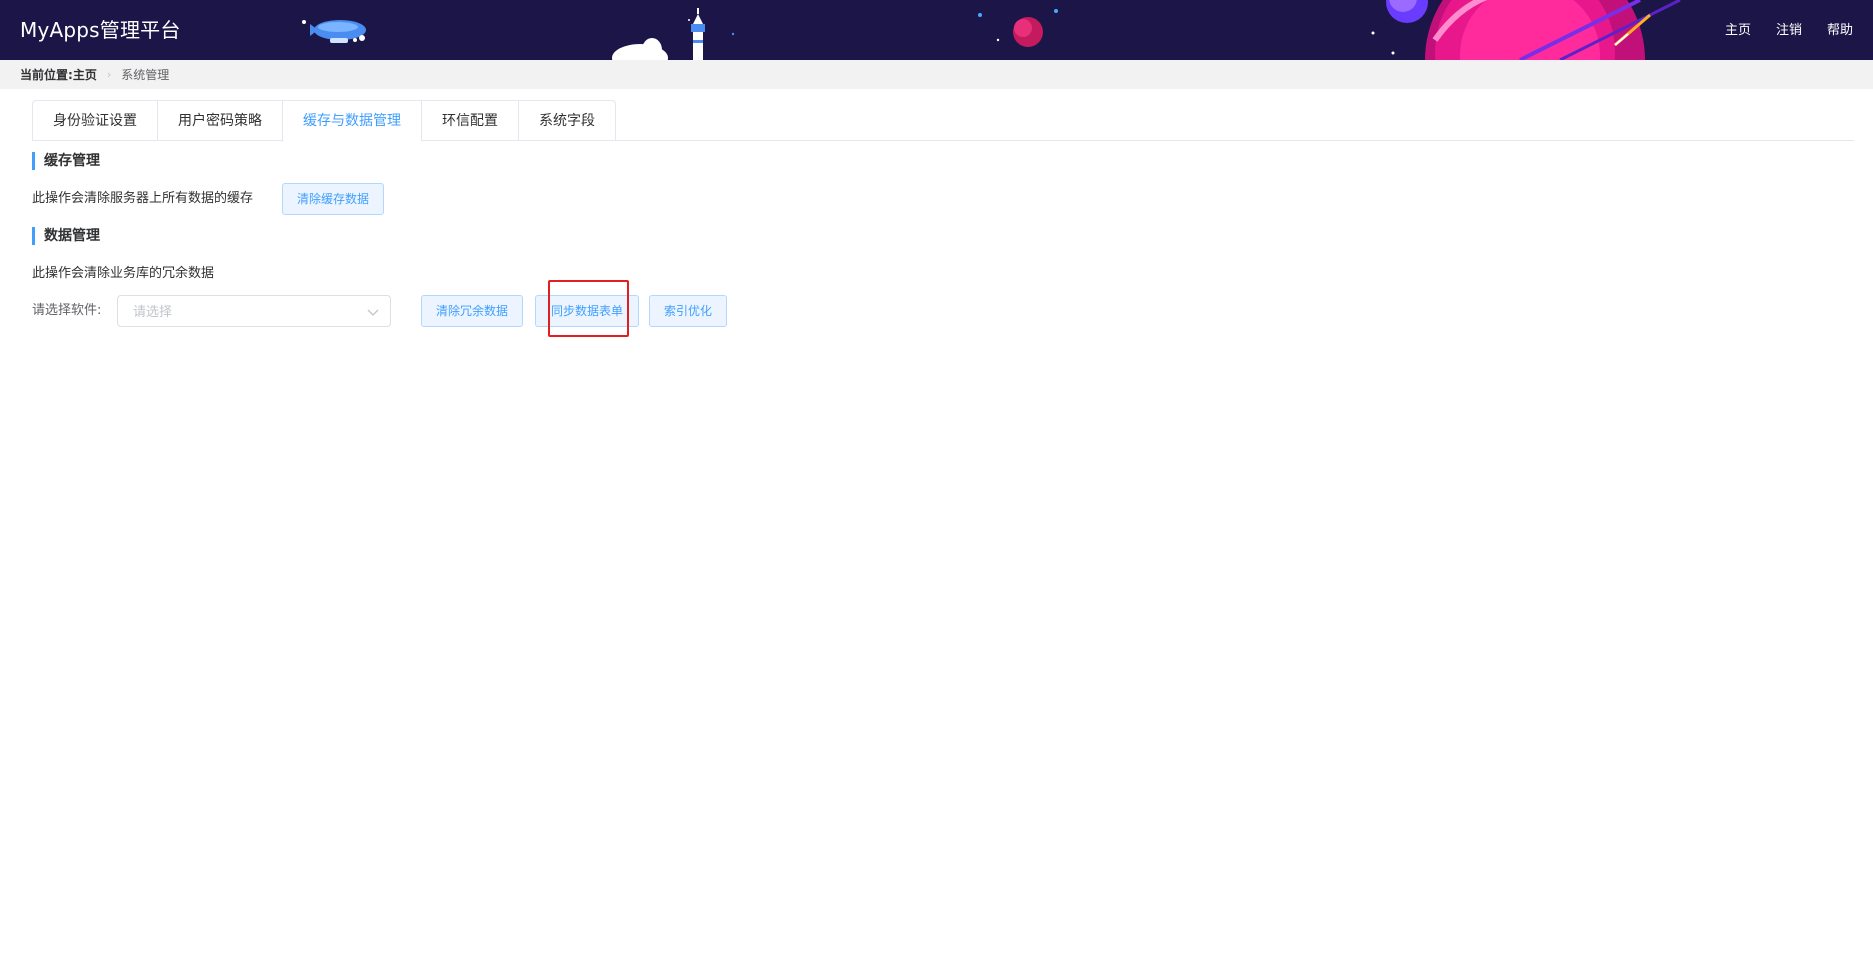  What do you see at coordinates (351, 121) in the screenshot?
I see `tab-cache-data-management: 缓存与数据管理` at bounding box center [351, 121].